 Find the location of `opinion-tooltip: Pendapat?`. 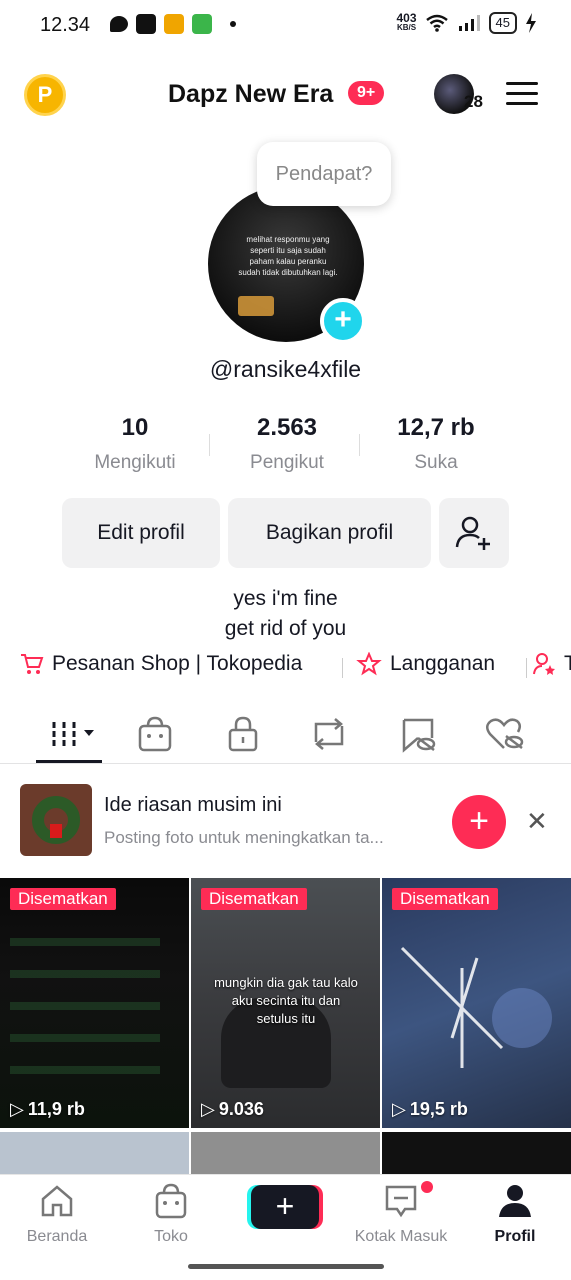

opinion-tooltip: Pendapat? is located at coordinates (324, 174).